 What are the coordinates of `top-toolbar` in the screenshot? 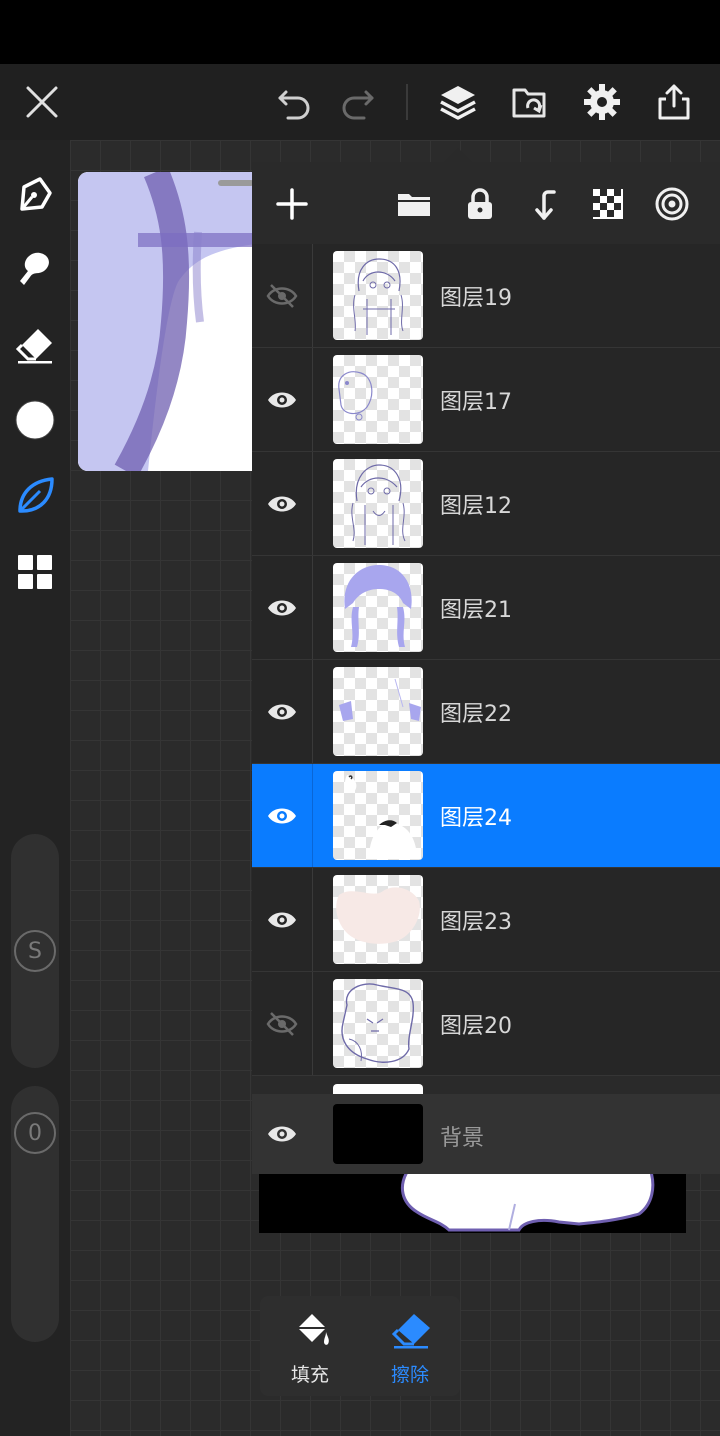 It's located at (360, 102).